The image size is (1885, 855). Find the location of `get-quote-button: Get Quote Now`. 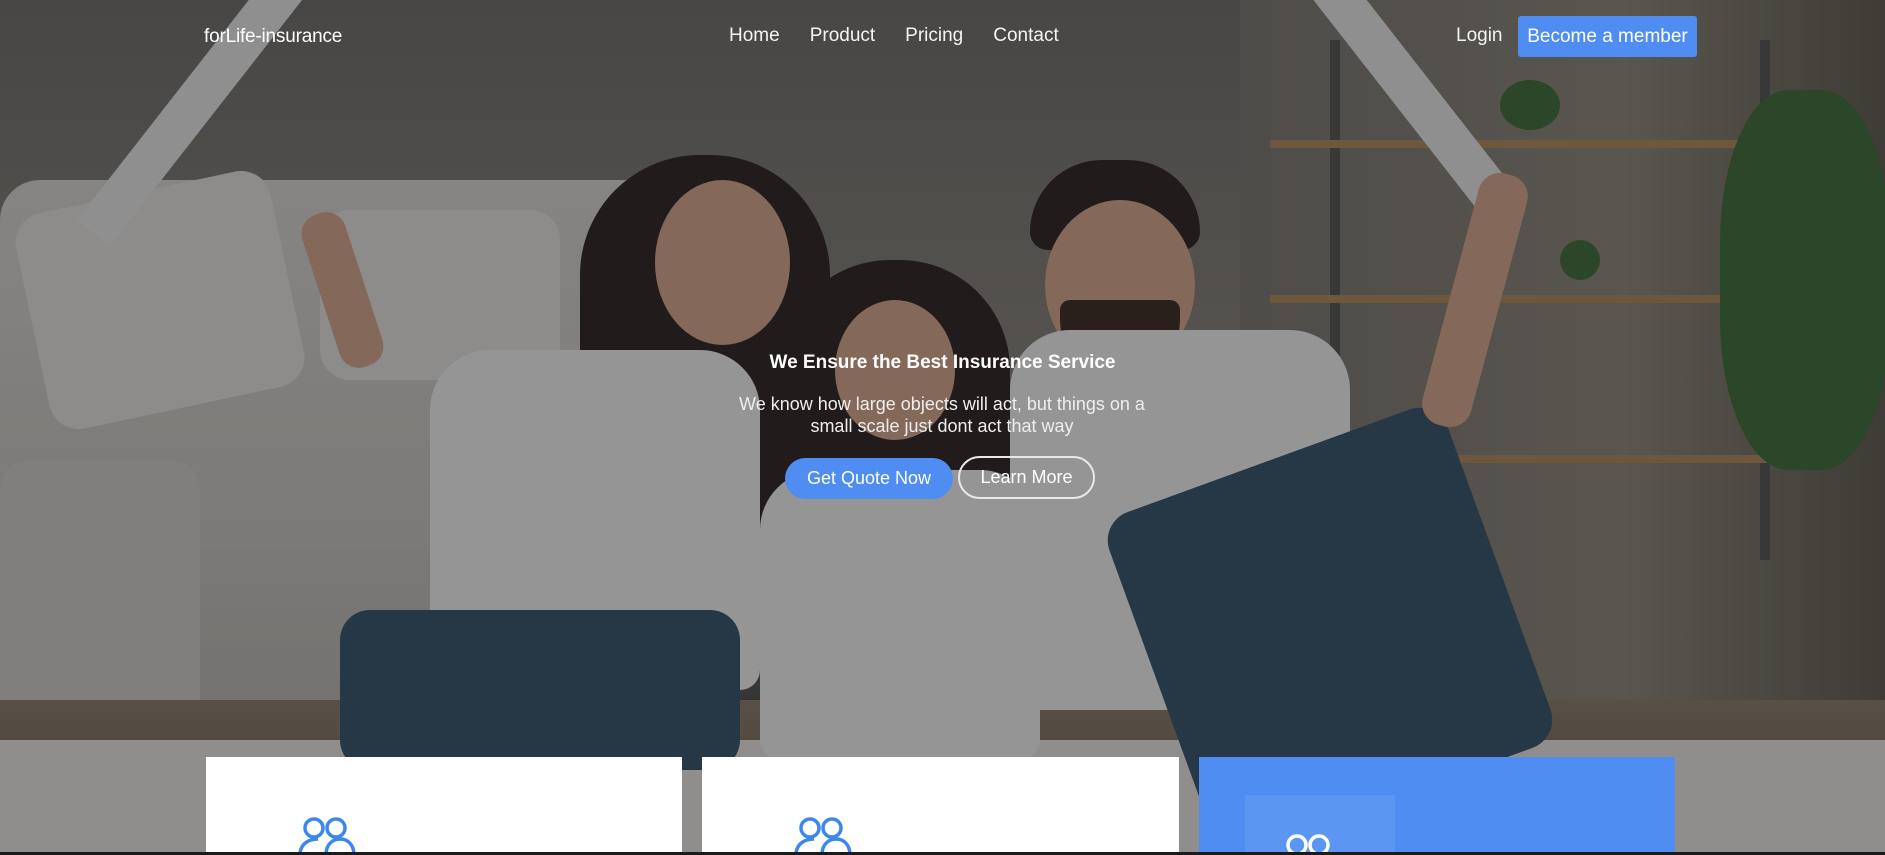

get-quote-button: Get Quote Now is located at coordinates (869, 478).